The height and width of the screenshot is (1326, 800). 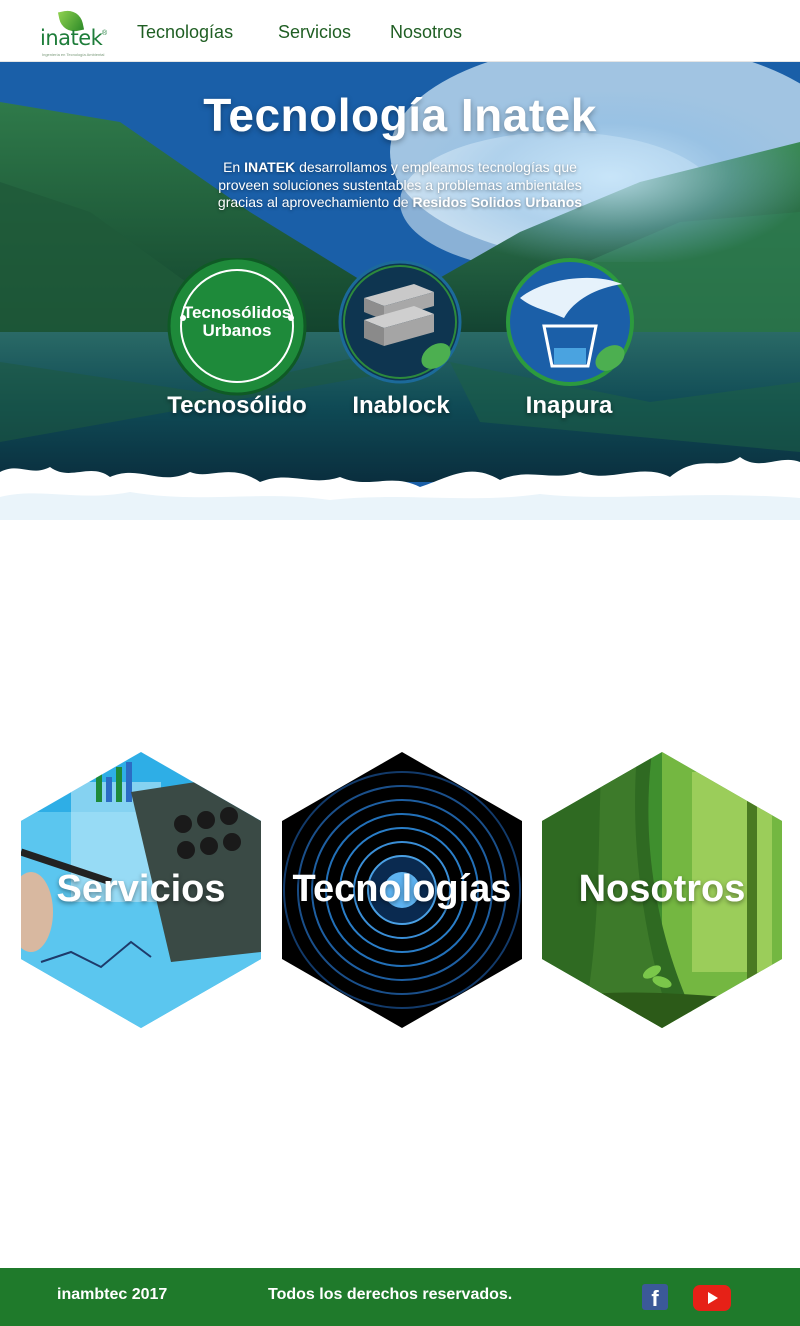 I want to click on play-icon, so click(x=713, y=1298).